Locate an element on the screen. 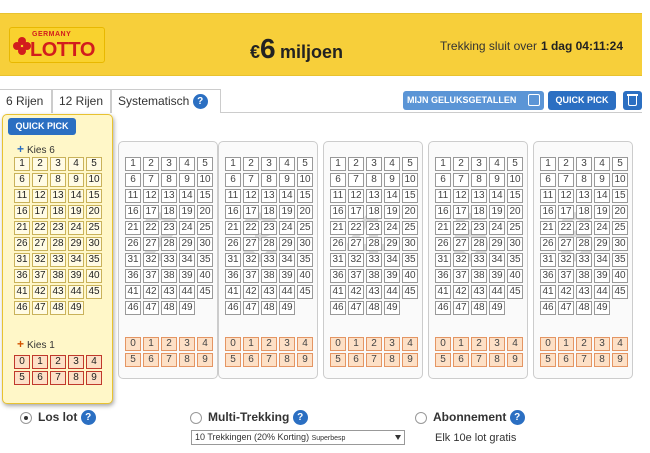 The image size is (650, 453). number-cell: 19 is located at coordinates (187, 212).